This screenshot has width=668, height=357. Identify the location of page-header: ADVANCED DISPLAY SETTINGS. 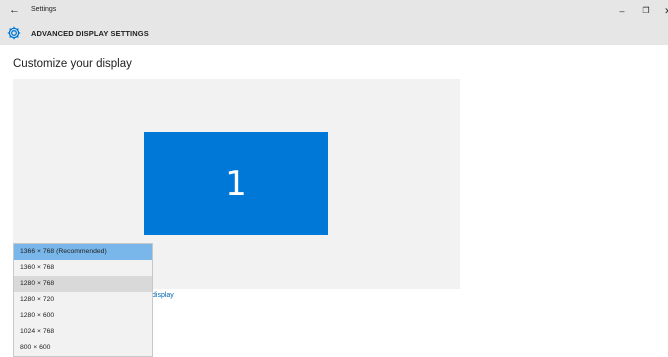
(334, 33).